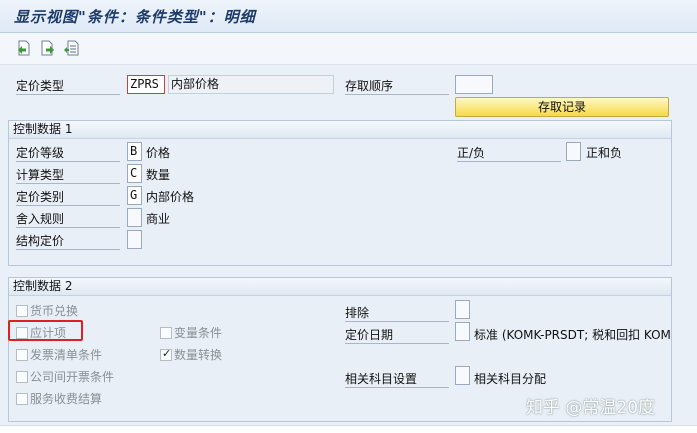 This screenshot has height=433, width=697. I want to click on checkbox-label: 货币兑换, so click(54, 311).